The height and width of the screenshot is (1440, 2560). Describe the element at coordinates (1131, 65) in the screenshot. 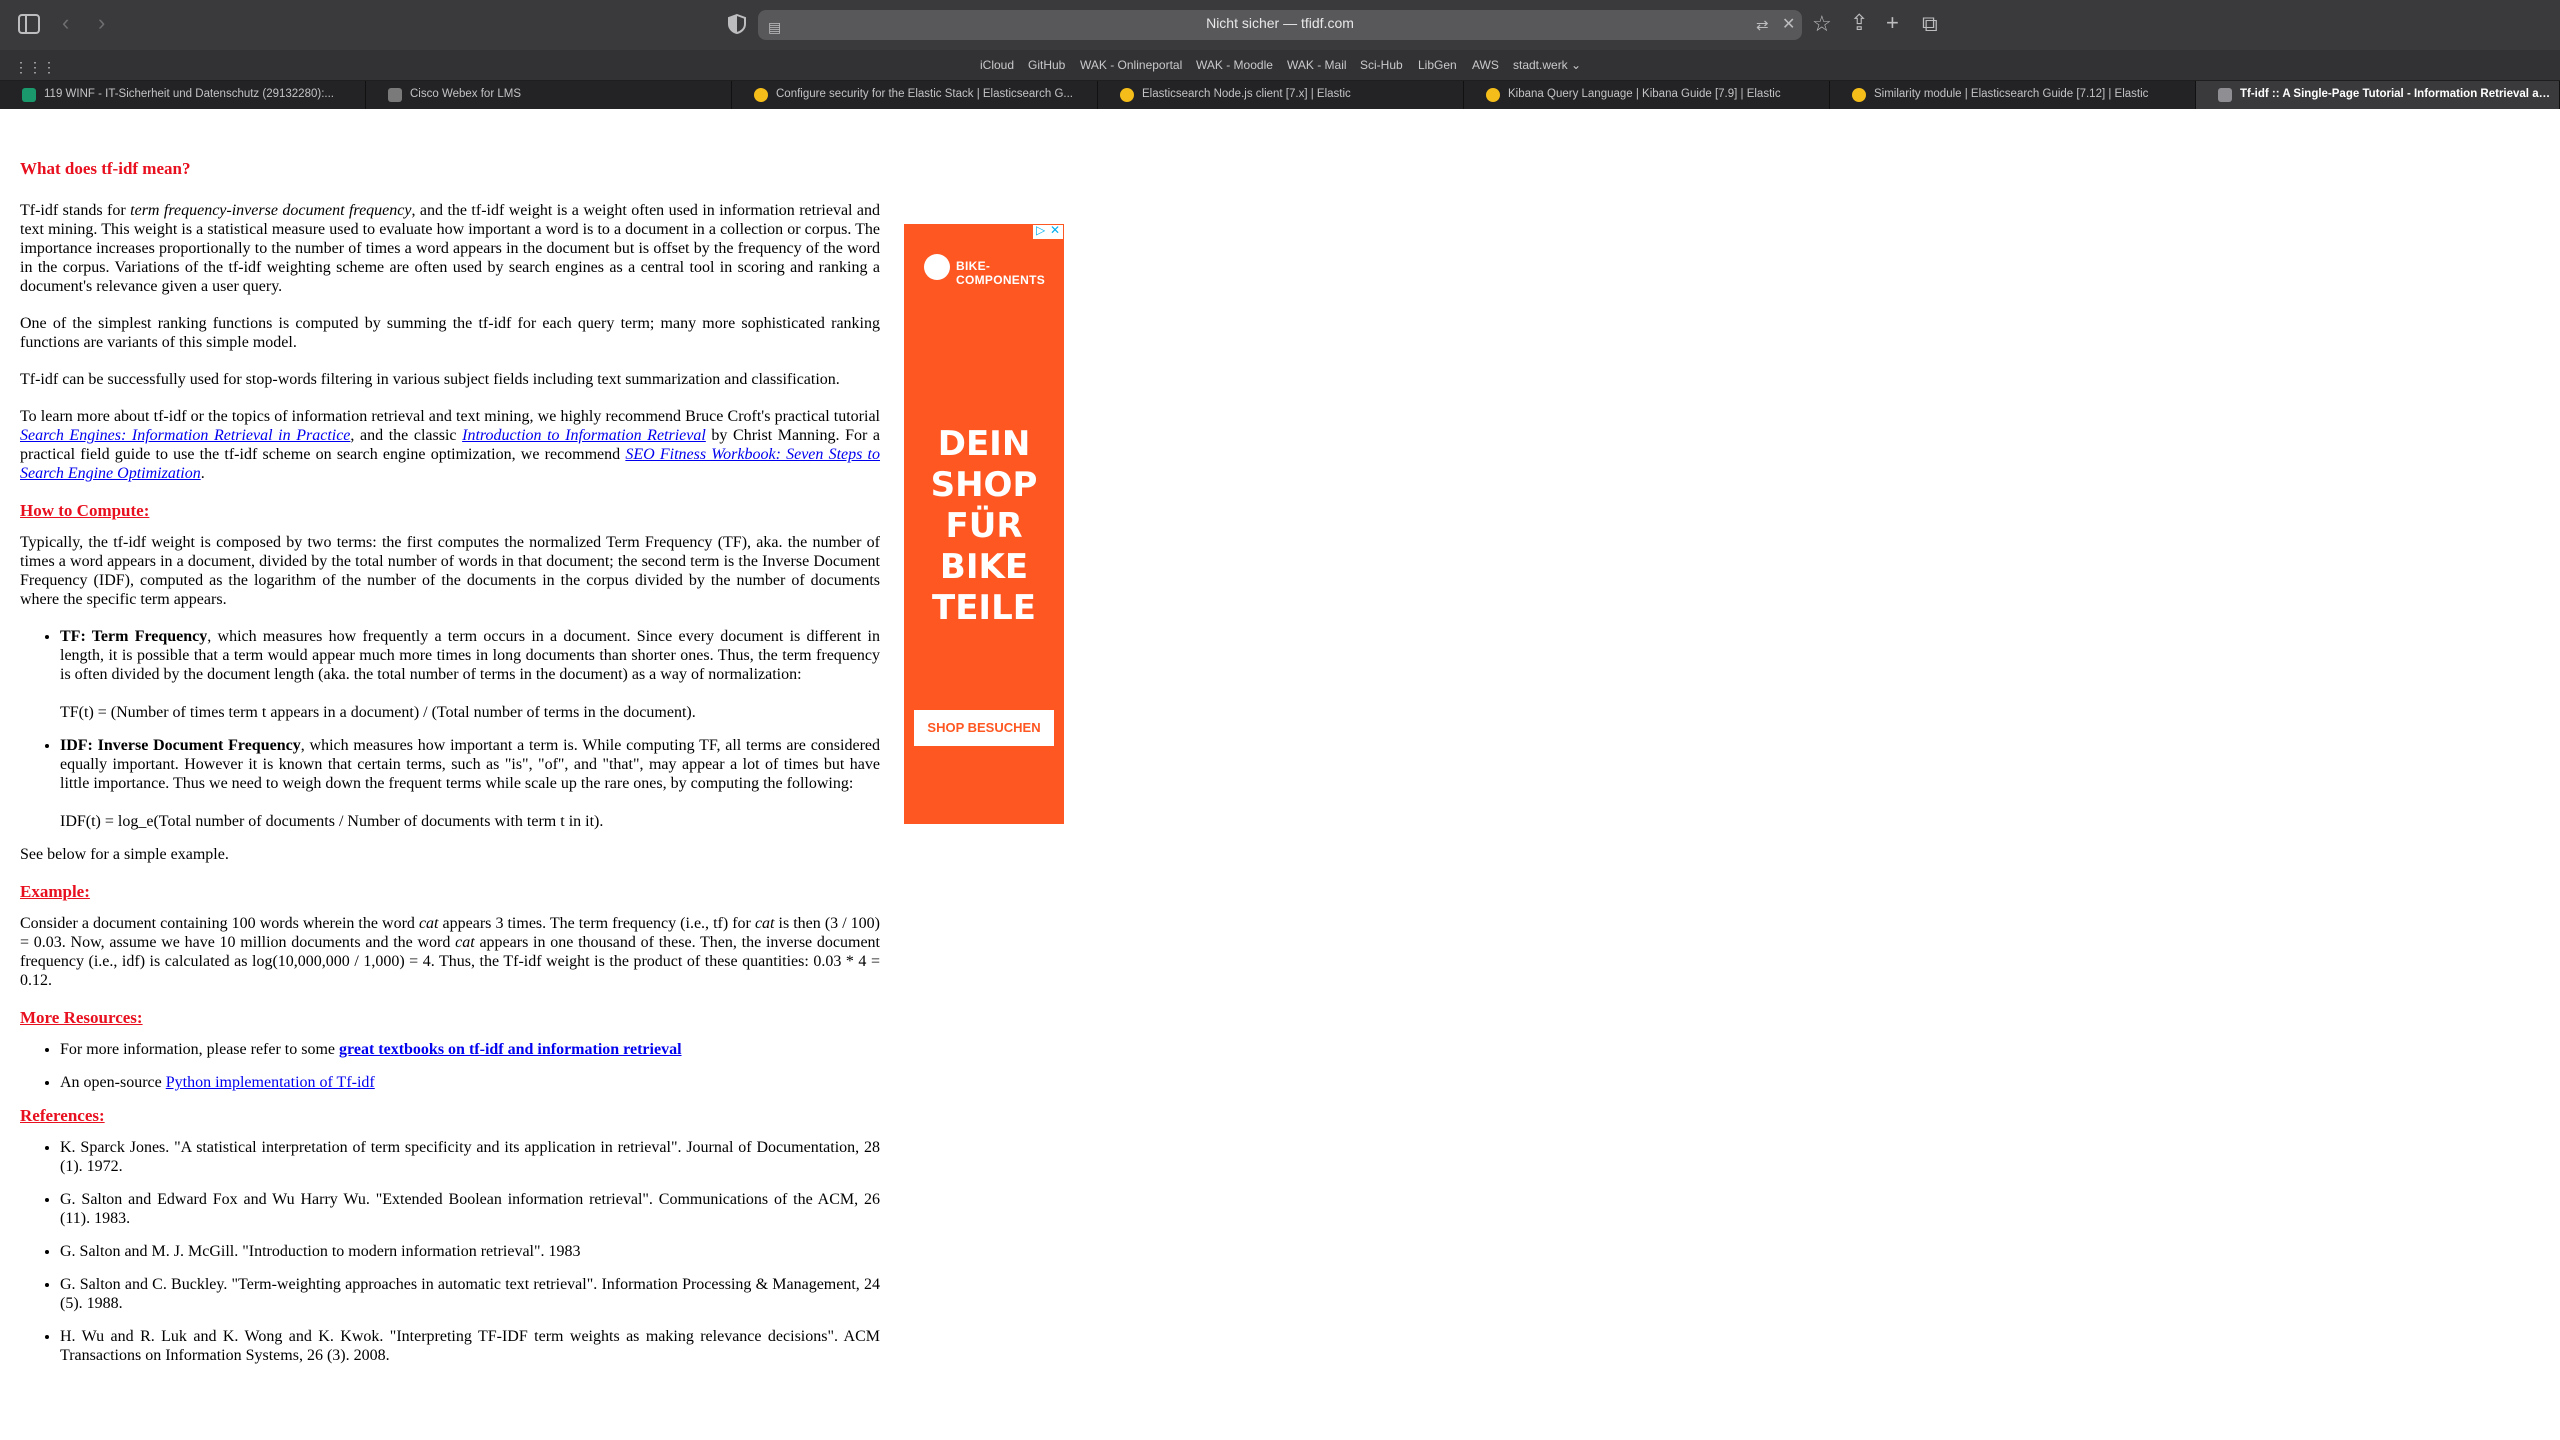

I see `favorite-wak-onlineportal: WAK - Onlineportal` at that location.